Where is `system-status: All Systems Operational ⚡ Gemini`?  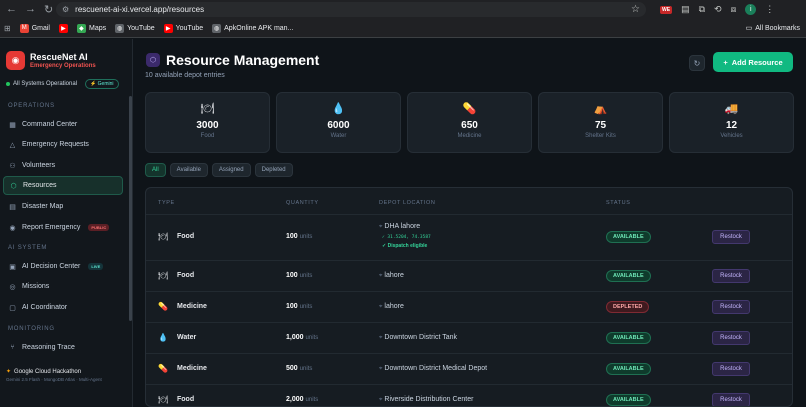
system-status: All Systems Operational ⚡ Gemini is located at coordinates (66, 79).